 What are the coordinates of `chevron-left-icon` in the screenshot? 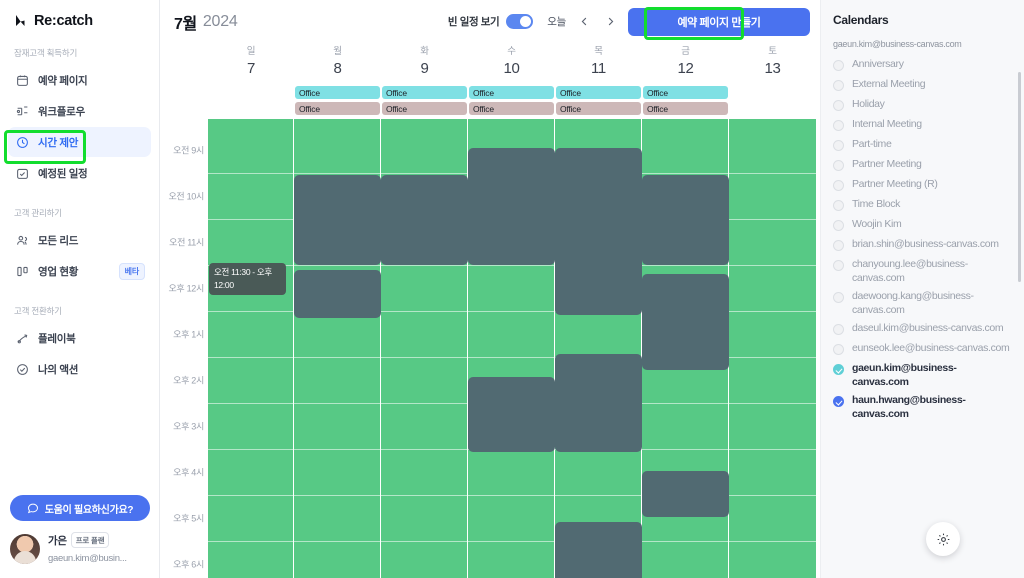 It's located at (584, 22).